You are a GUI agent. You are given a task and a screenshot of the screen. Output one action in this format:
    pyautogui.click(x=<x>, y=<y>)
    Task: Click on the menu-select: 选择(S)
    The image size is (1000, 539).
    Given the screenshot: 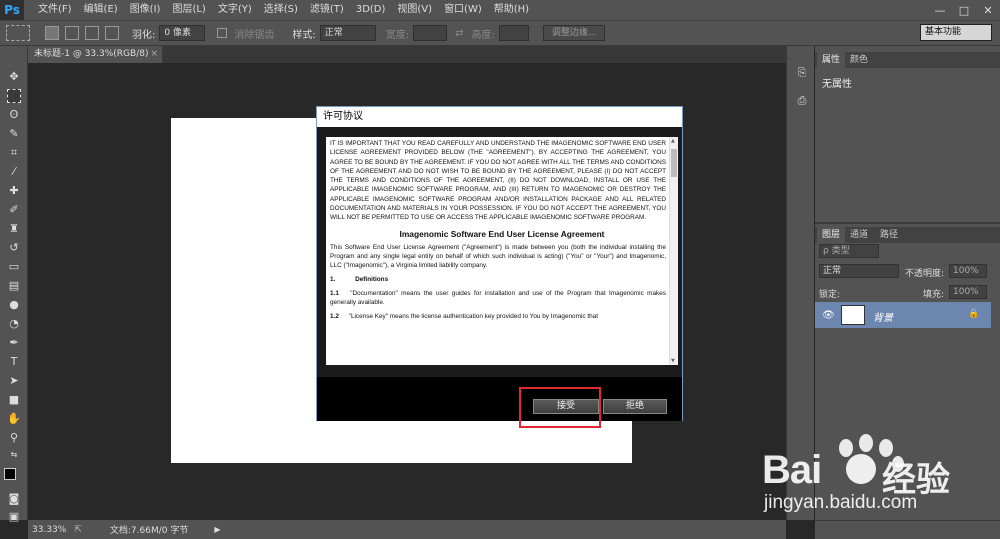 What is the action you would take?
    pyautogui.click(x=281, y=10)
    